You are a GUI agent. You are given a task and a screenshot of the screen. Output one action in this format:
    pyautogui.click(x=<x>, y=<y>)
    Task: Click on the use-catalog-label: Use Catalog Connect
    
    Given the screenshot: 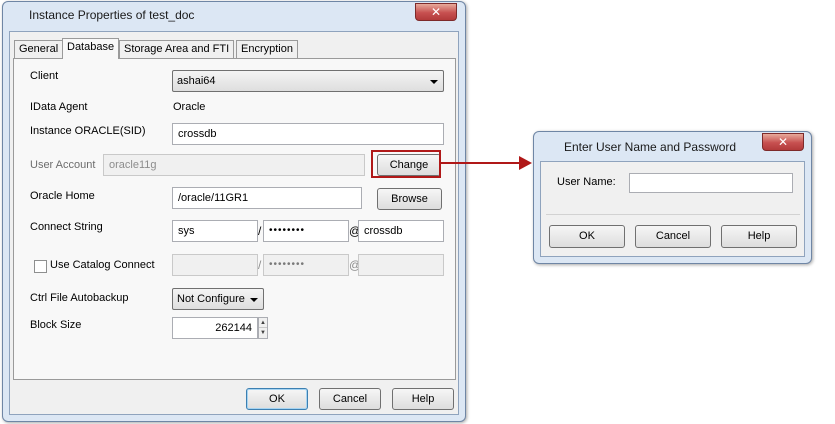 What is the action you would take?
    pyautogui.click(x=102, y=265)
    